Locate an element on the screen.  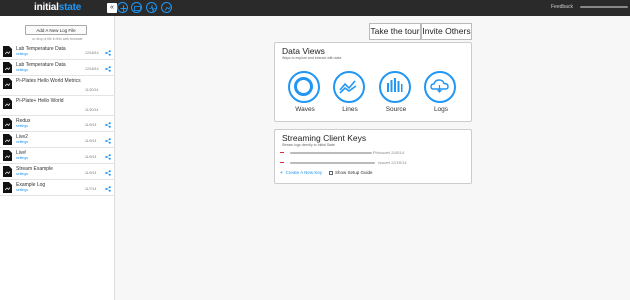
dashboard-button is located at coordinates (136, 7).